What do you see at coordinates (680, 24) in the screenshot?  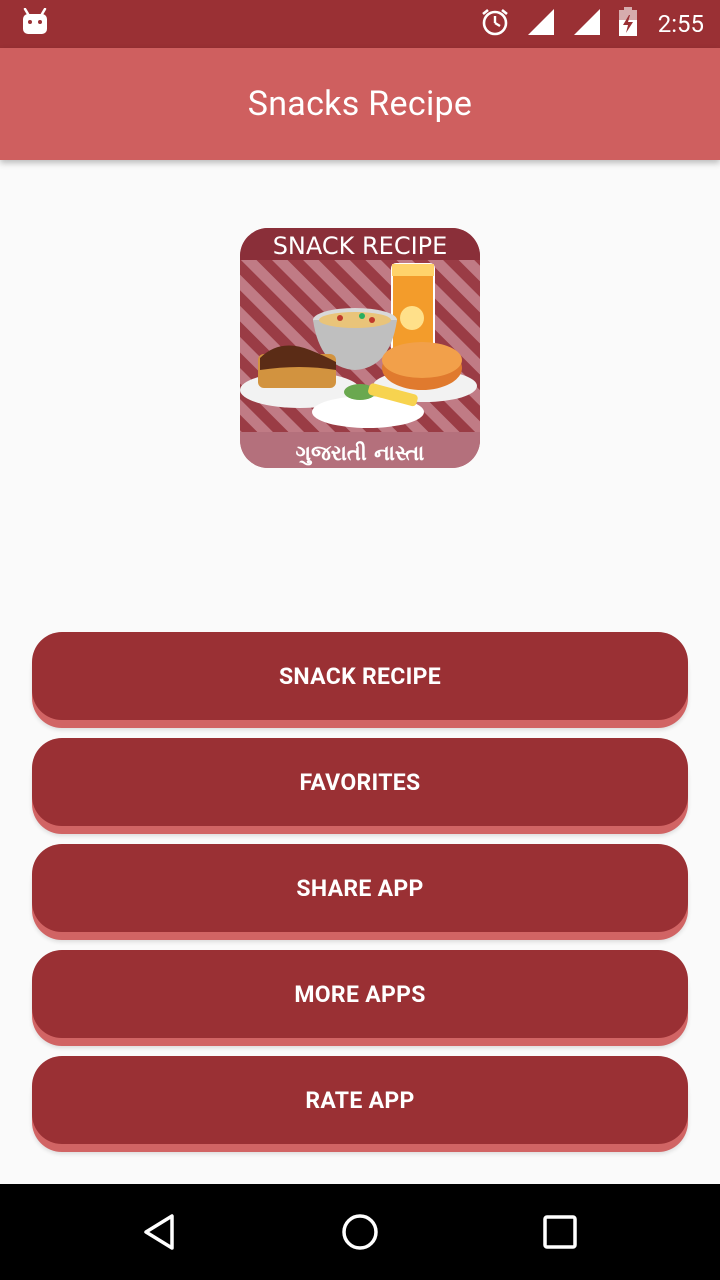 I see `status-time: 2:55` at bounding box center [680, 24].